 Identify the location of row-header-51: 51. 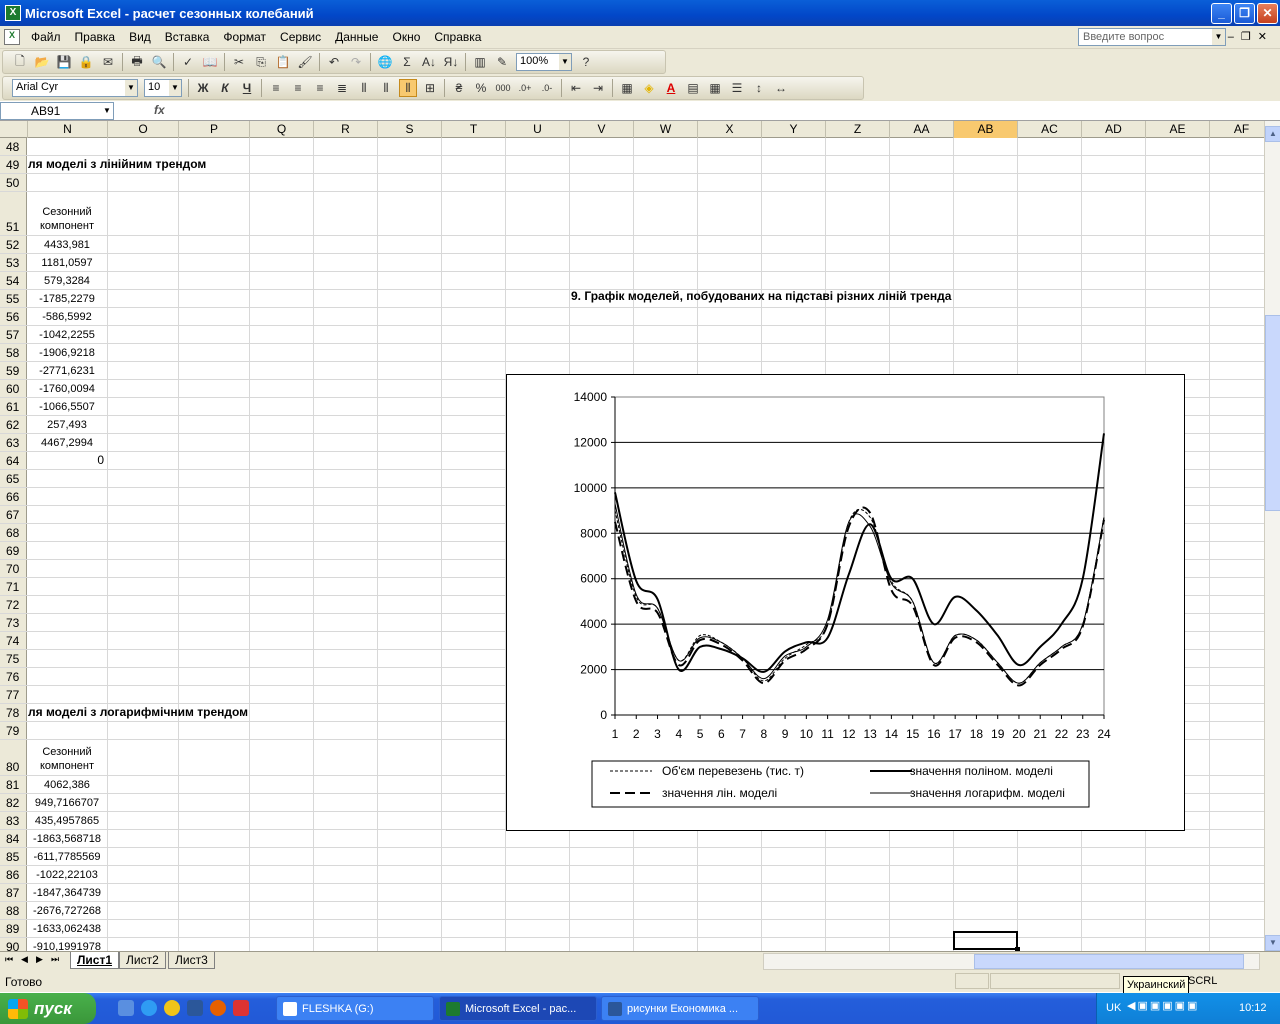
(13, 213).